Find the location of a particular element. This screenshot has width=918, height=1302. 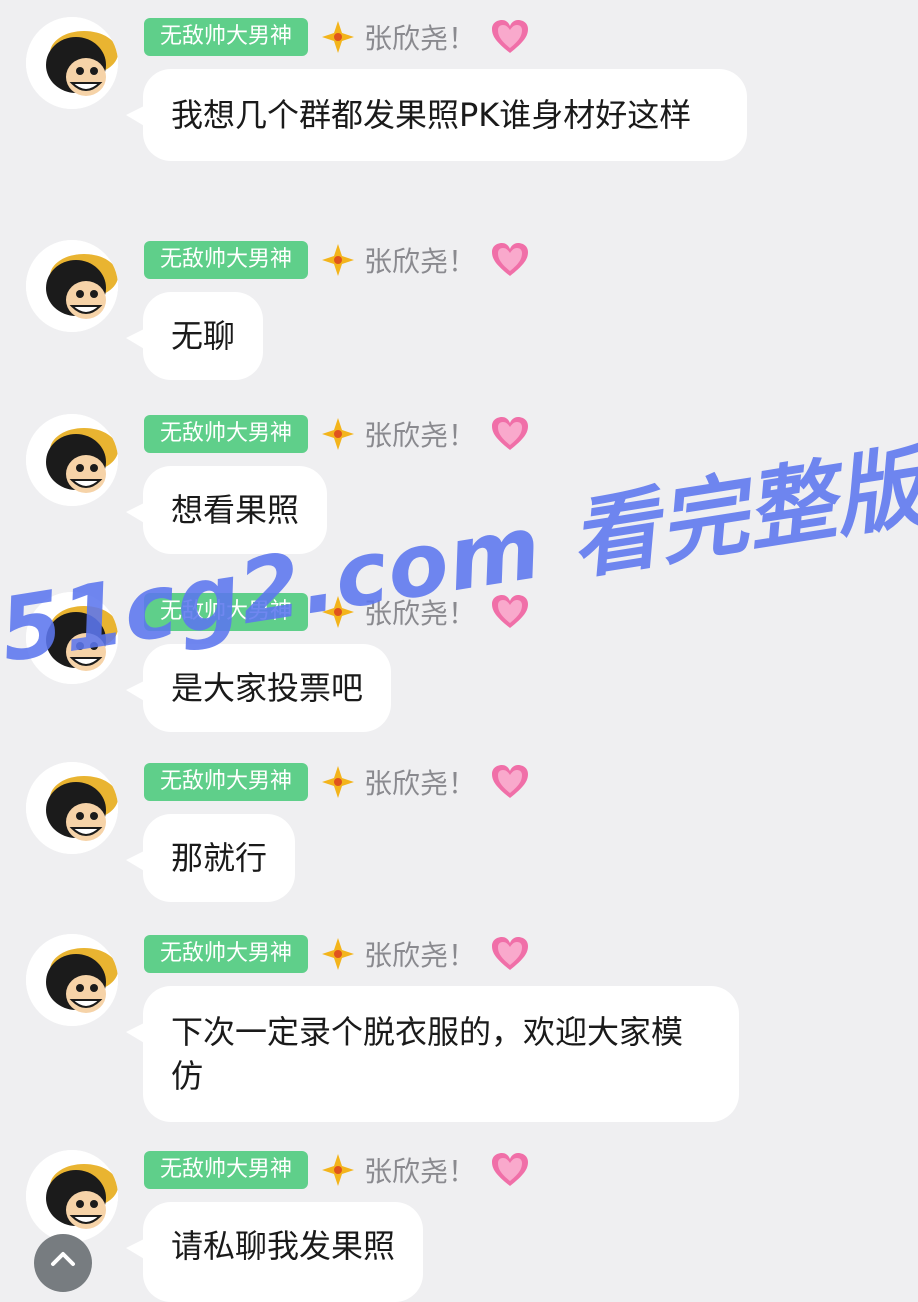

chevron-up-icon is located at coordinates (63, 1259).